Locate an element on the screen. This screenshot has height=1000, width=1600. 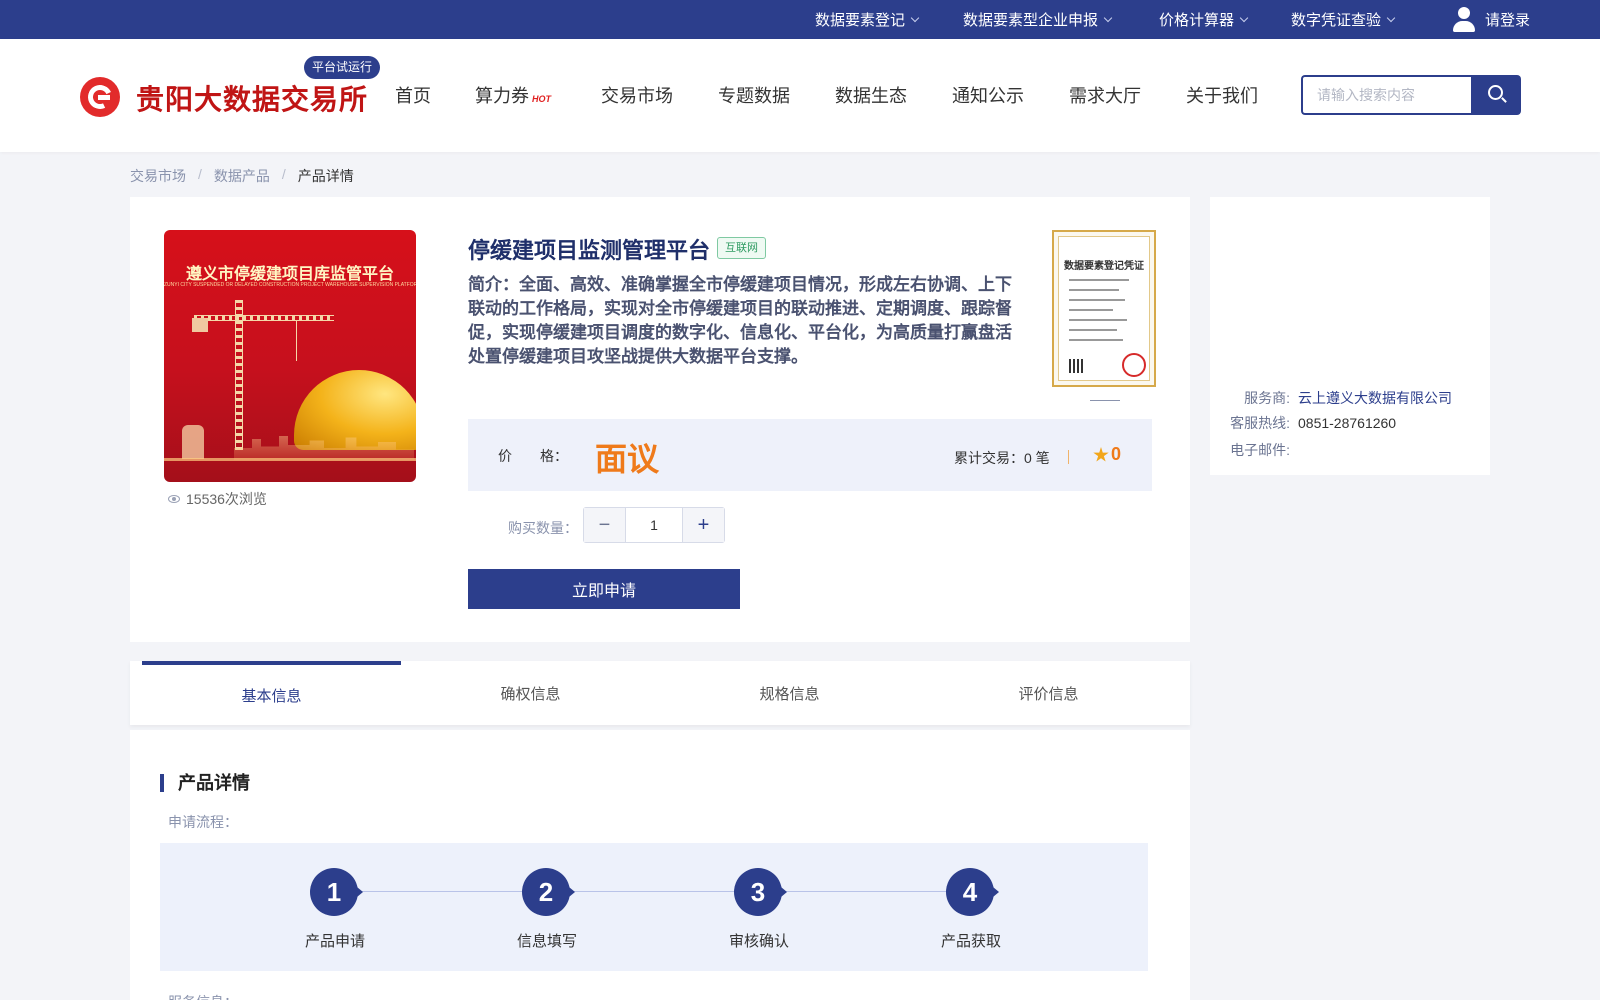
category-tag: 互联网 is located at coordinates (741, 248).